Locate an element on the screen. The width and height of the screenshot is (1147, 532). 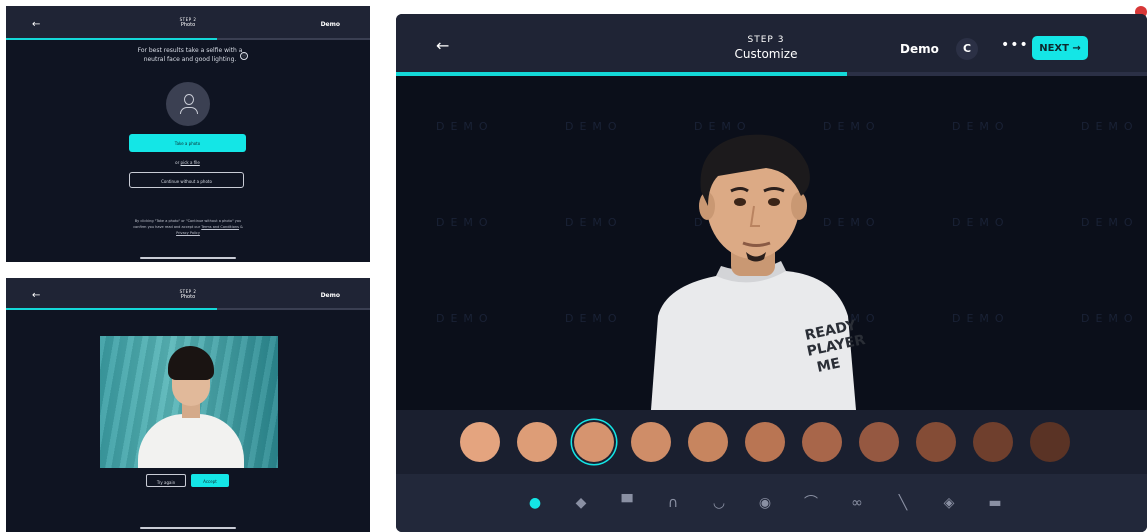
next-button: NEXT → is located at coordinates (1060, 48).